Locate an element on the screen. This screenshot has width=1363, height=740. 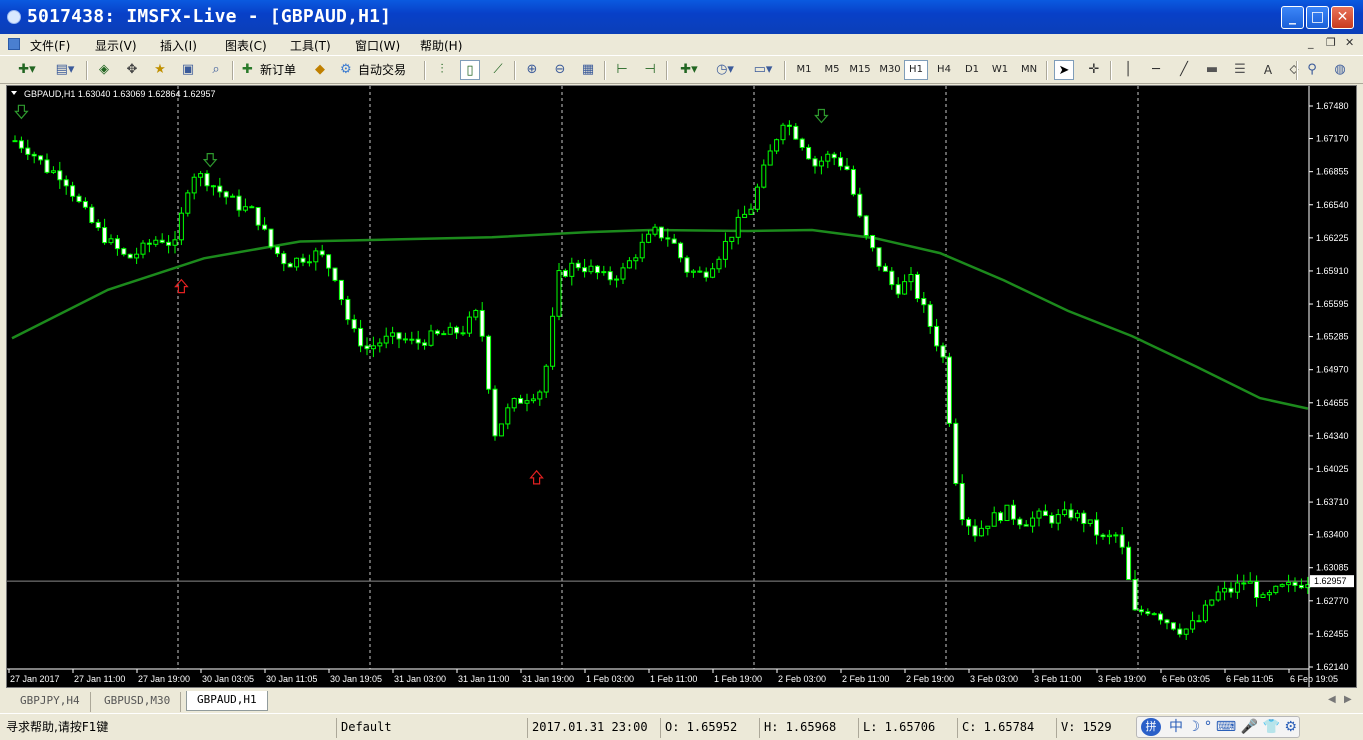
market-watch-icon: ◈ is located at coordinates (104, 70).